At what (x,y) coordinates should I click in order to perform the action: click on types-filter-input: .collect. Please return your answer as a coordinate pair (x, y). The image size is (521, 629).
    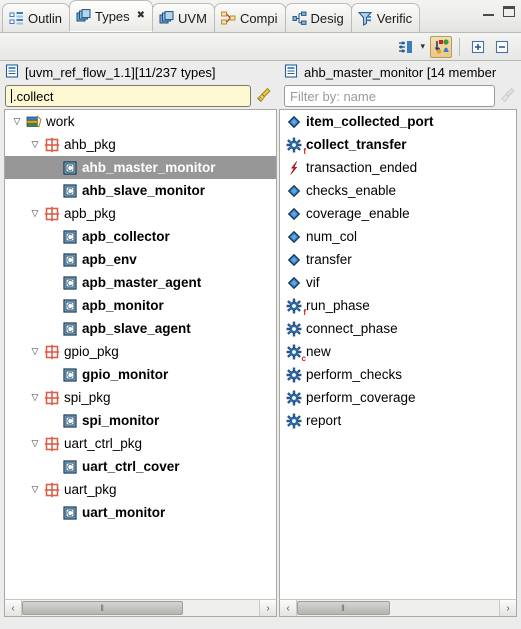
    Looking at the image, I should click on (128, 96).